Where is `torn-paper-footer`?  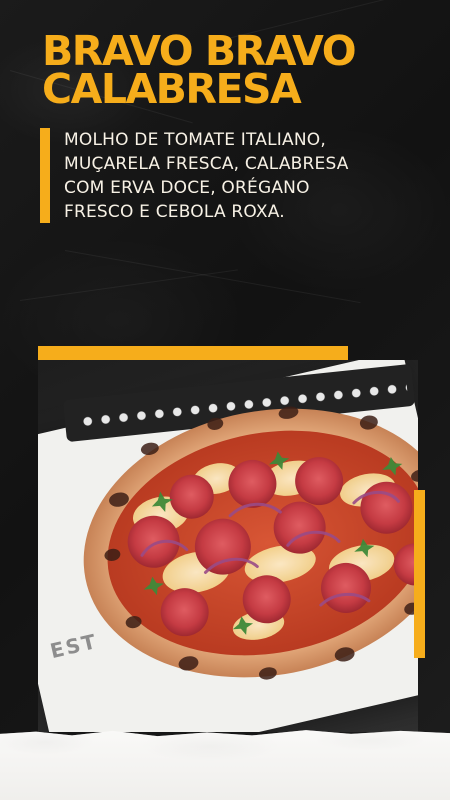
torn-paper-footer is located at coordinates (225, 765).